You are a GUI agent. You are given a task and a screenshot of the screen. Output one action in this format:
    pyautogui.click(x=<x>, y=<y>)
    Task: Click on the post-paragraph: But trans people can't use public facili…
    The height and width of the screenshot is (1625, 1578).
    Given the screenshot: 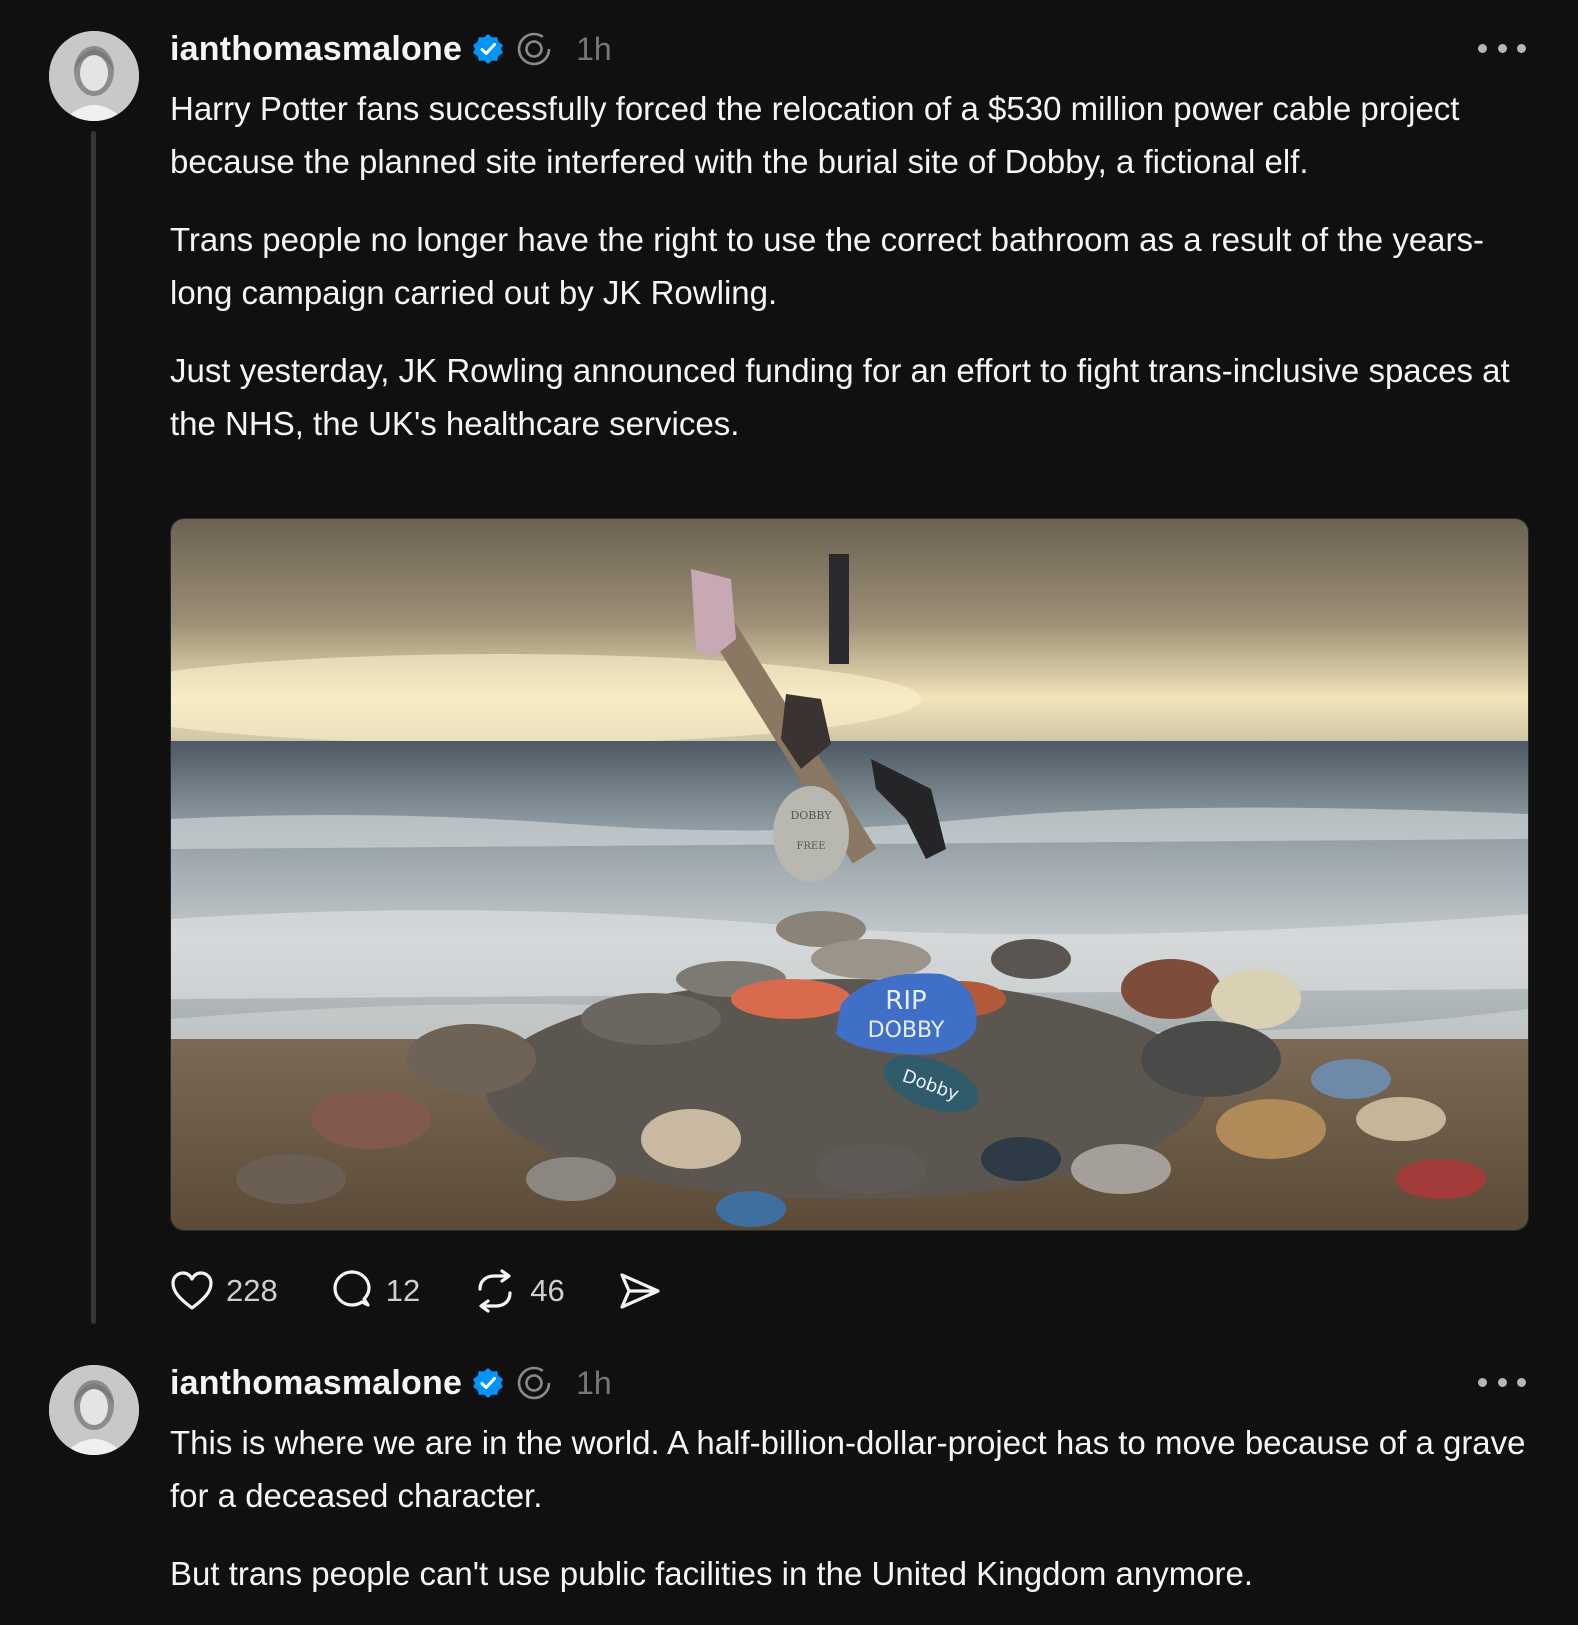 What is the action you would take?
    pyautogui.click(x=712, y=1573)
    